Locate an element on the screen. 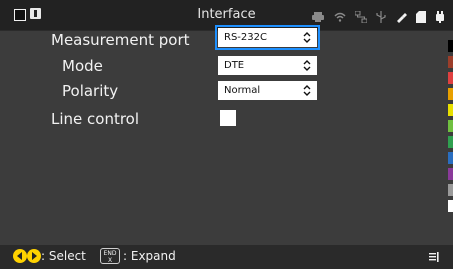 This screenshot has height=269, width=453. measurement-port-value: RS-232C is located at coordinates (245, 37).